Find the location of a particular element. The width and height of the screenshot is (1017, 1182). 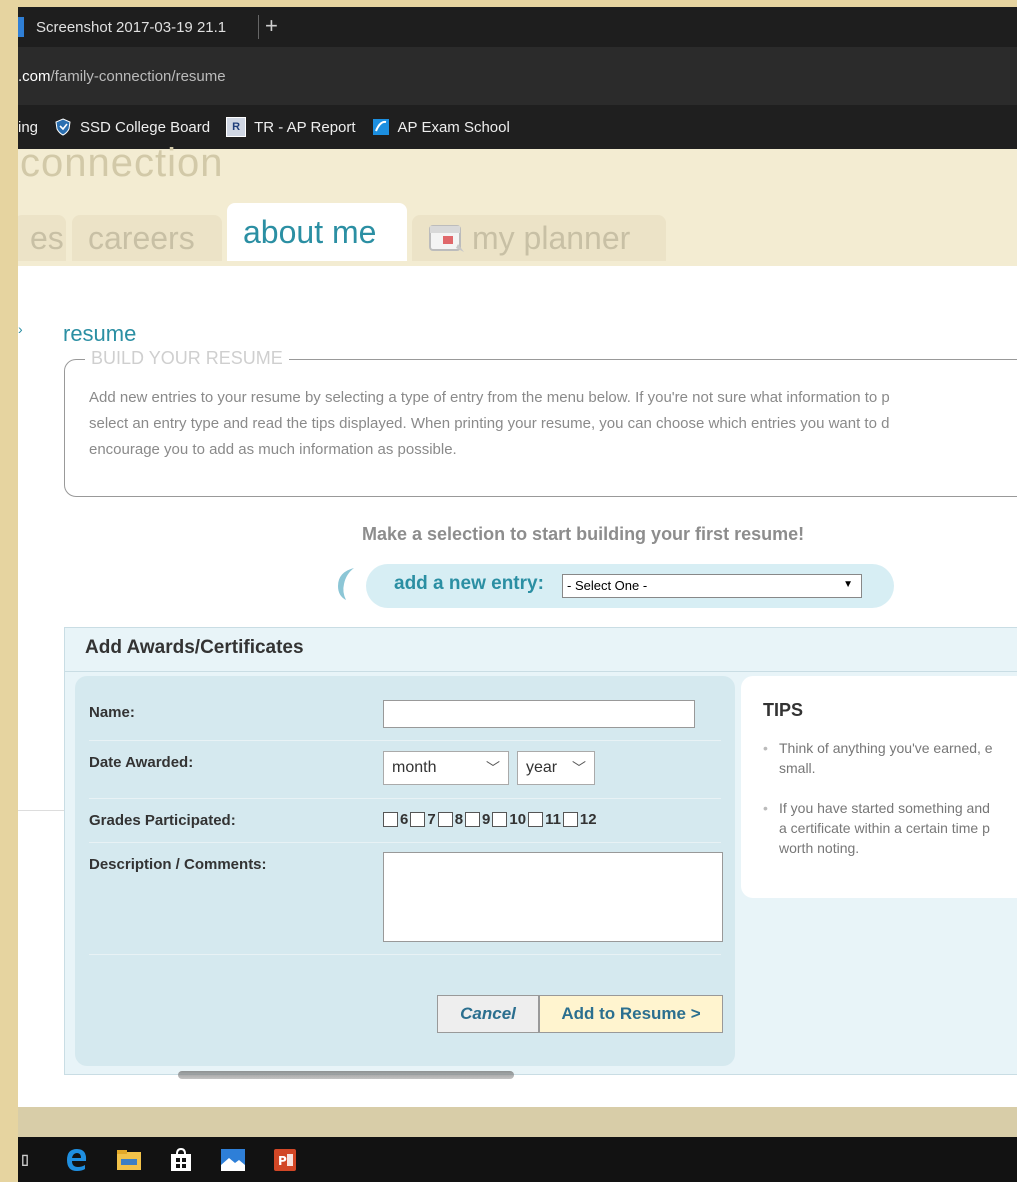

favorite-label: ing is located at coordinates (28, 127).